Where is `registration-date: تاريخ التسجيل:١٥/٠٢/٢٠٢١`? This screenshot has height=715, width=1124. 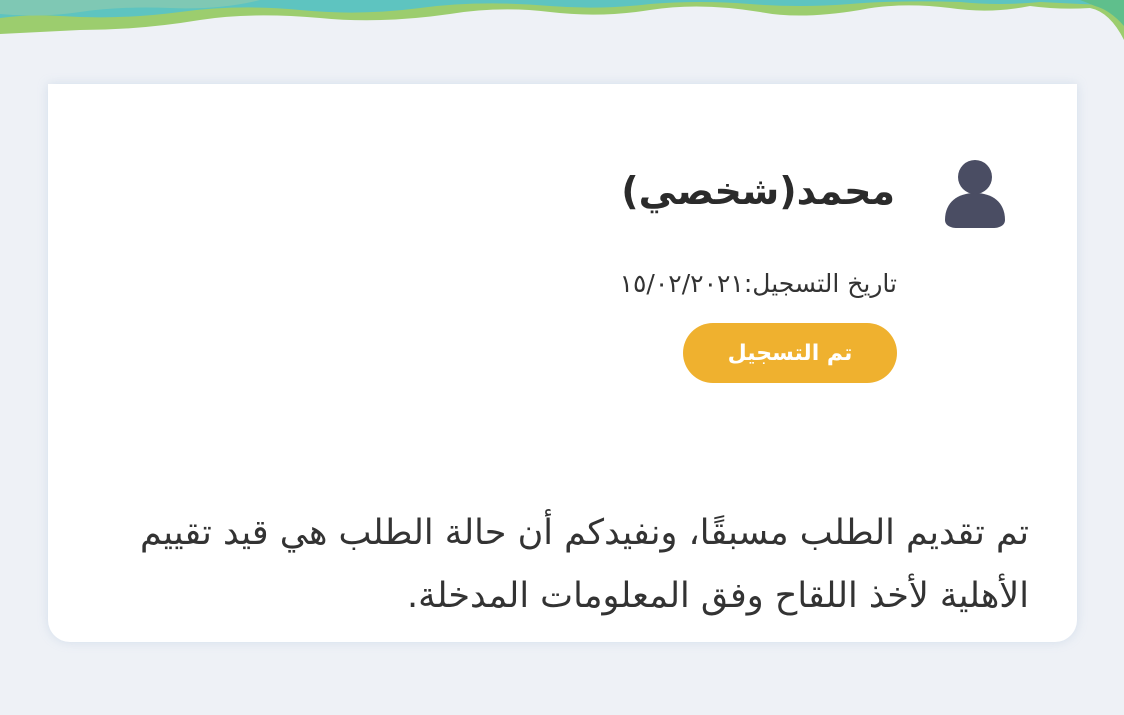 registration-date: تاريخ التسجيل:١٥/٠٢/٢٠٢١ is located at coordinates (758, 283).